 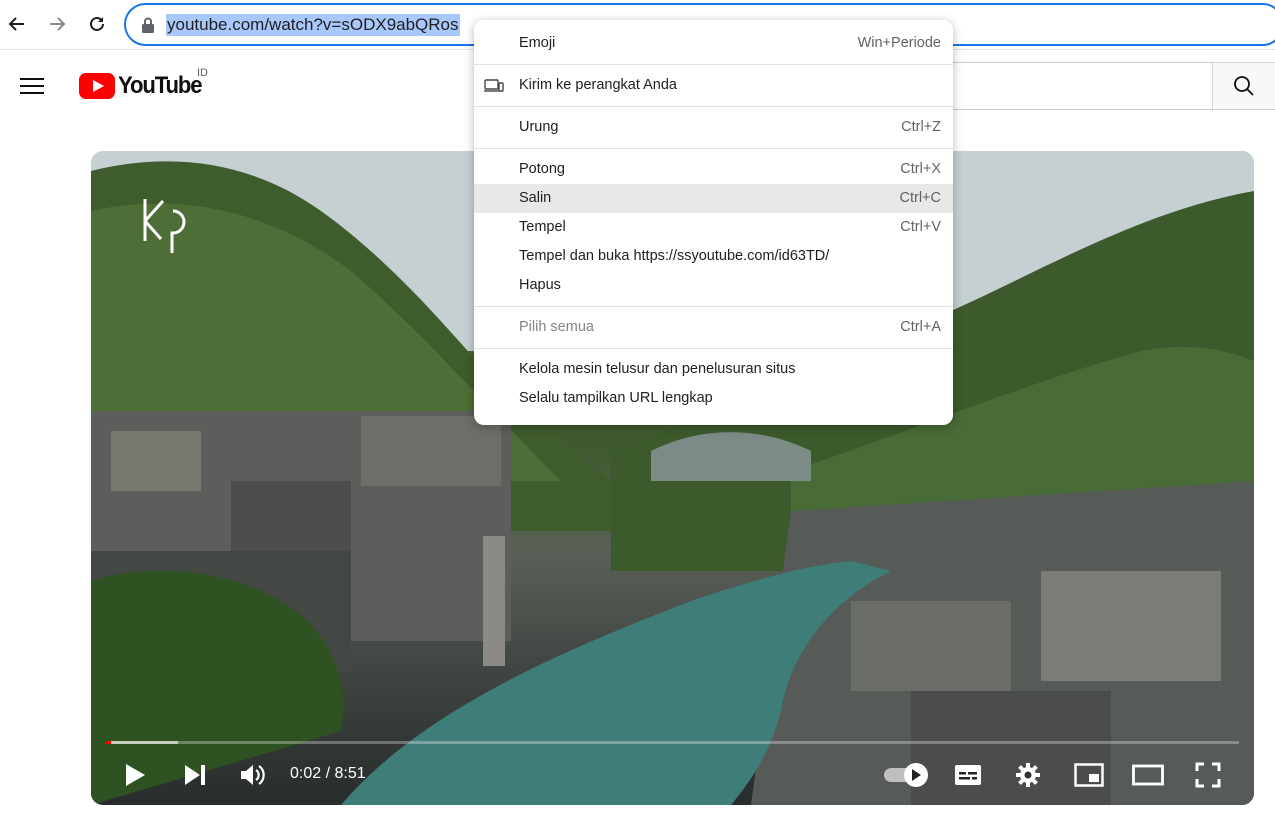 What do you see at coordinates (542, 227) in the screenshot?
I see `menu-item-label: Tempel` at bounding box center [542, 227].